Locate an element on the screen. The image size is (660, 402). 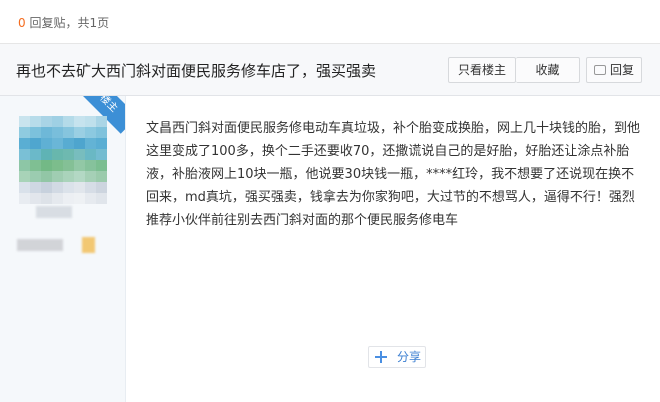
author-badge-icon is located at coordinates (88, 245).